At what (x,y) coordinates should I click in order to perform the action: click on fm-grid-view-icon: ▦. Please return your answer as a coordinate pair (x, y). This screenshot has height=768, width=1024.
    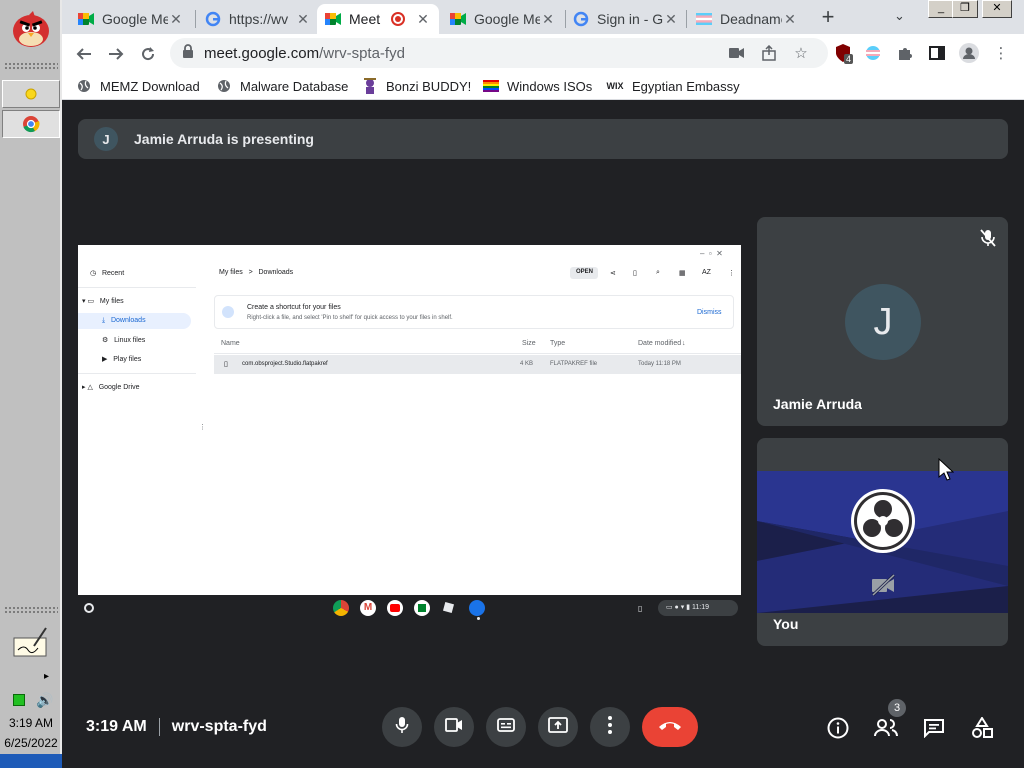
    Looking at the image, I should click on (682, 273).